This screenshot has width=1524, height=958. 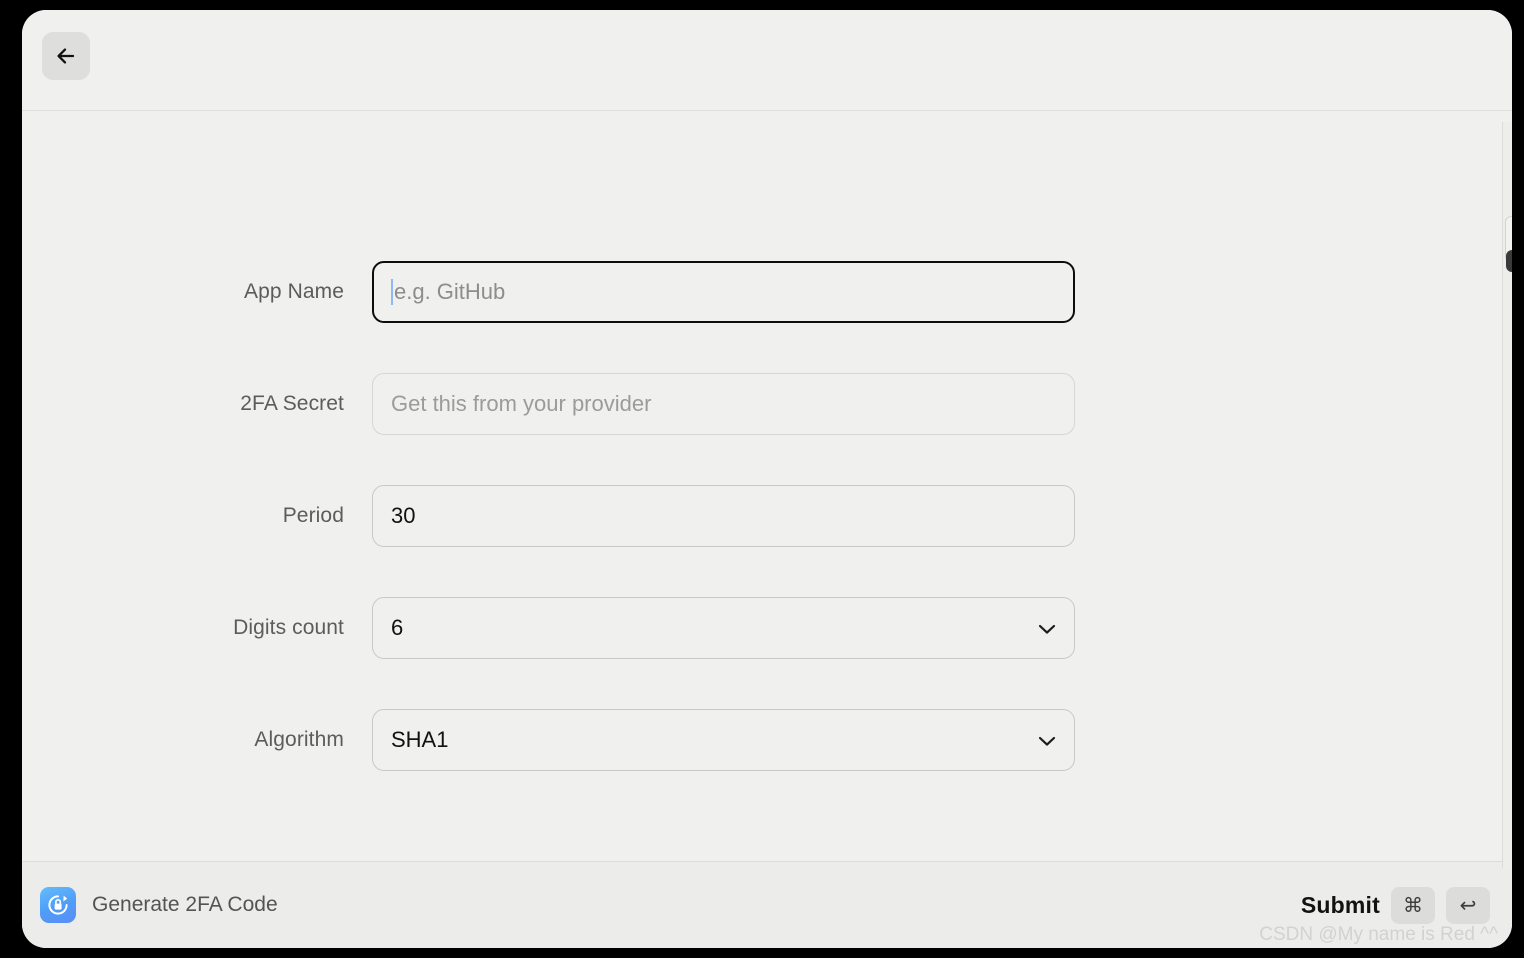 What do you see at coordinates (420, 739) in the screenshot?
I see `algorithm-value: SHA1` at bounding box center [420, 739].